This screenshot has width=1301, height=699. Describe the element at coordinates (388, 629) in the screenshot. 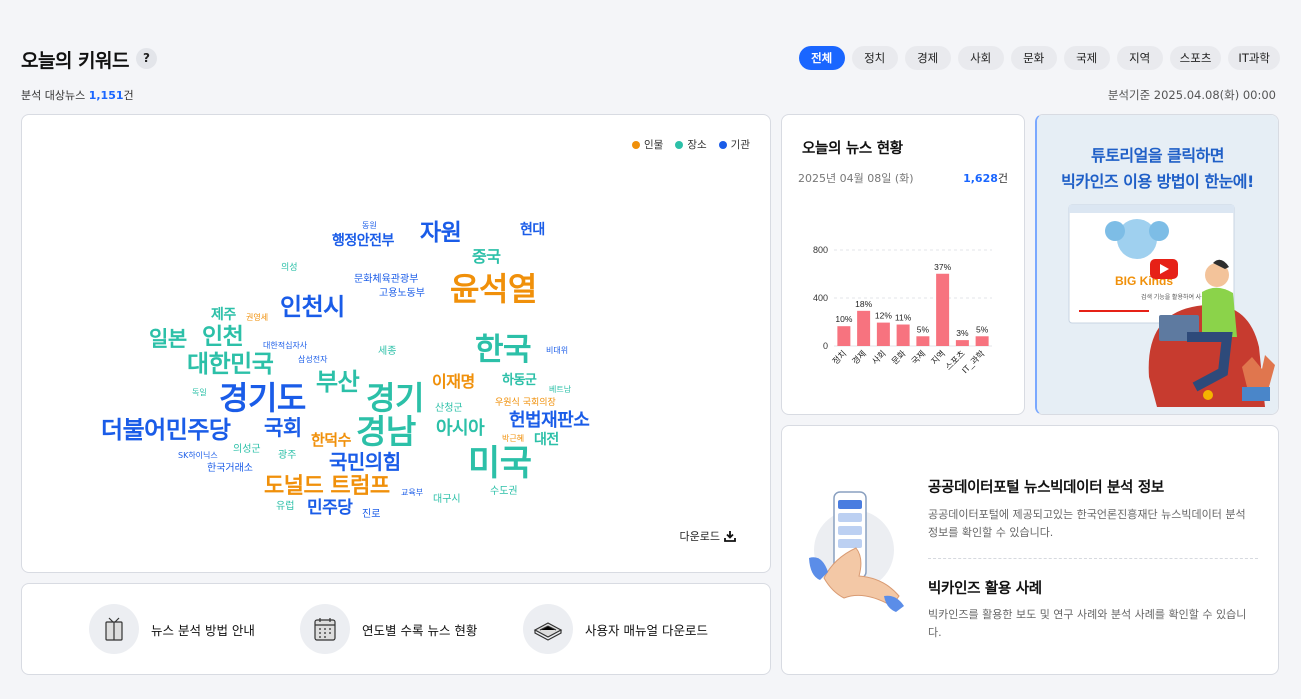

I see `link-yearly-news-status: 연도별 수록 뉴스 현황` at that location.